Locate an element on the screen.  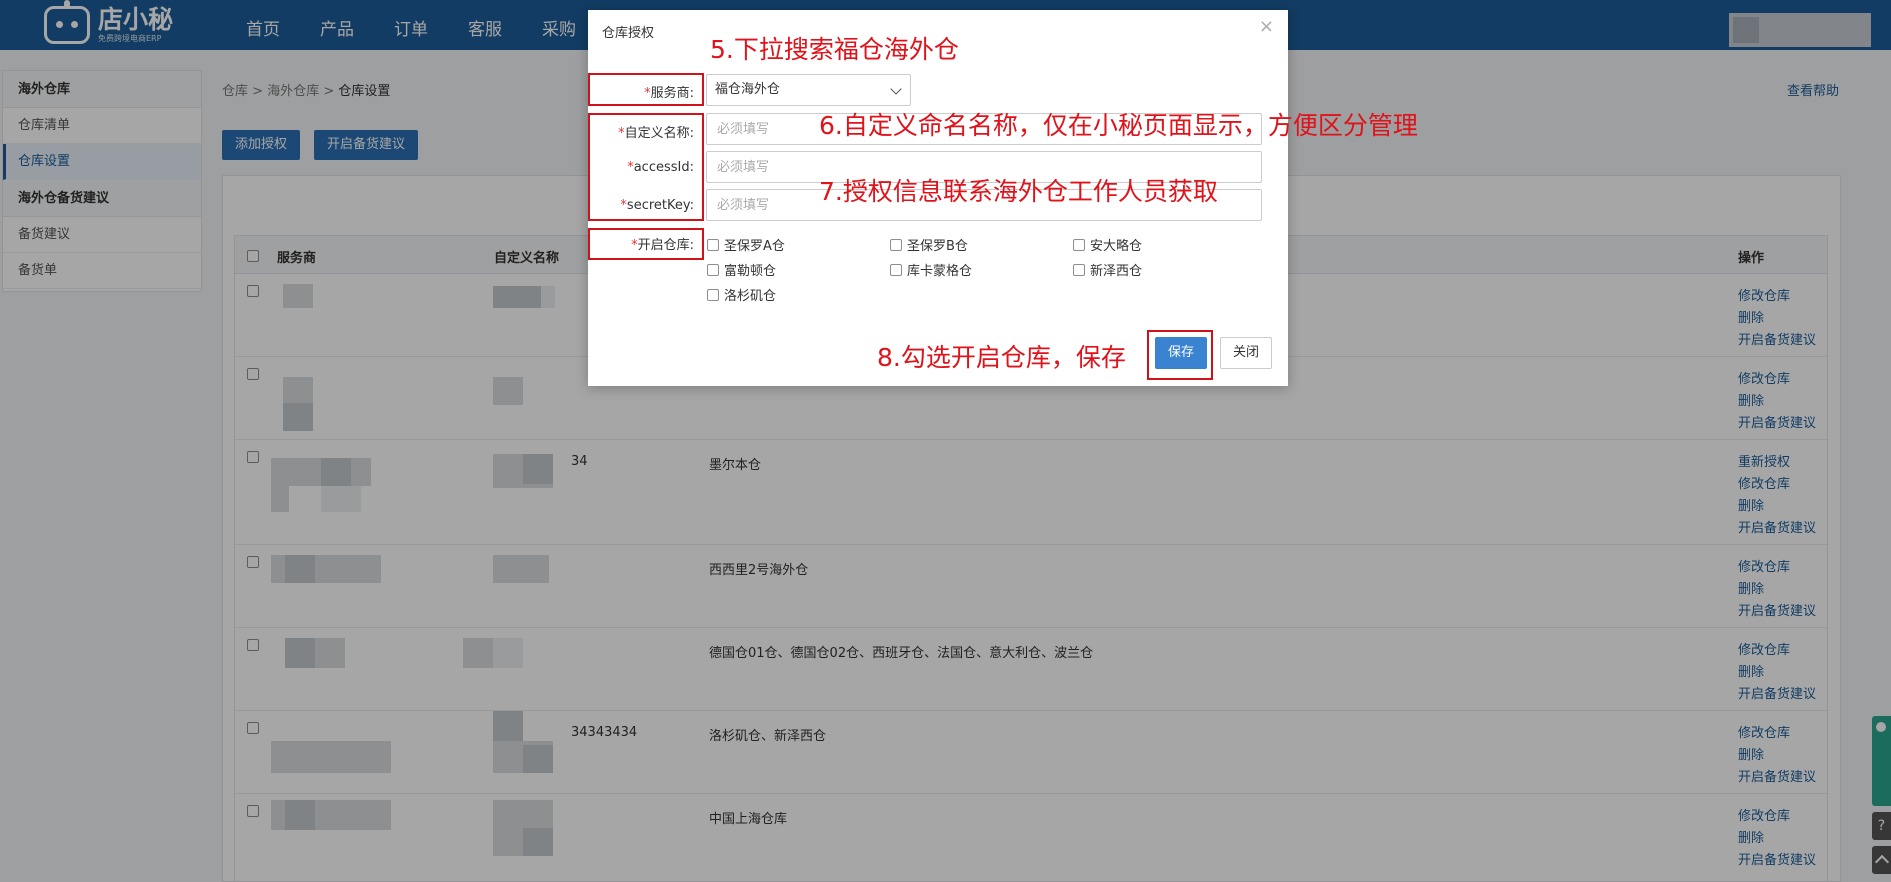
annotation-step-8: 8.勾选开启仓库，保存 is located at coordinates (1001, 357).